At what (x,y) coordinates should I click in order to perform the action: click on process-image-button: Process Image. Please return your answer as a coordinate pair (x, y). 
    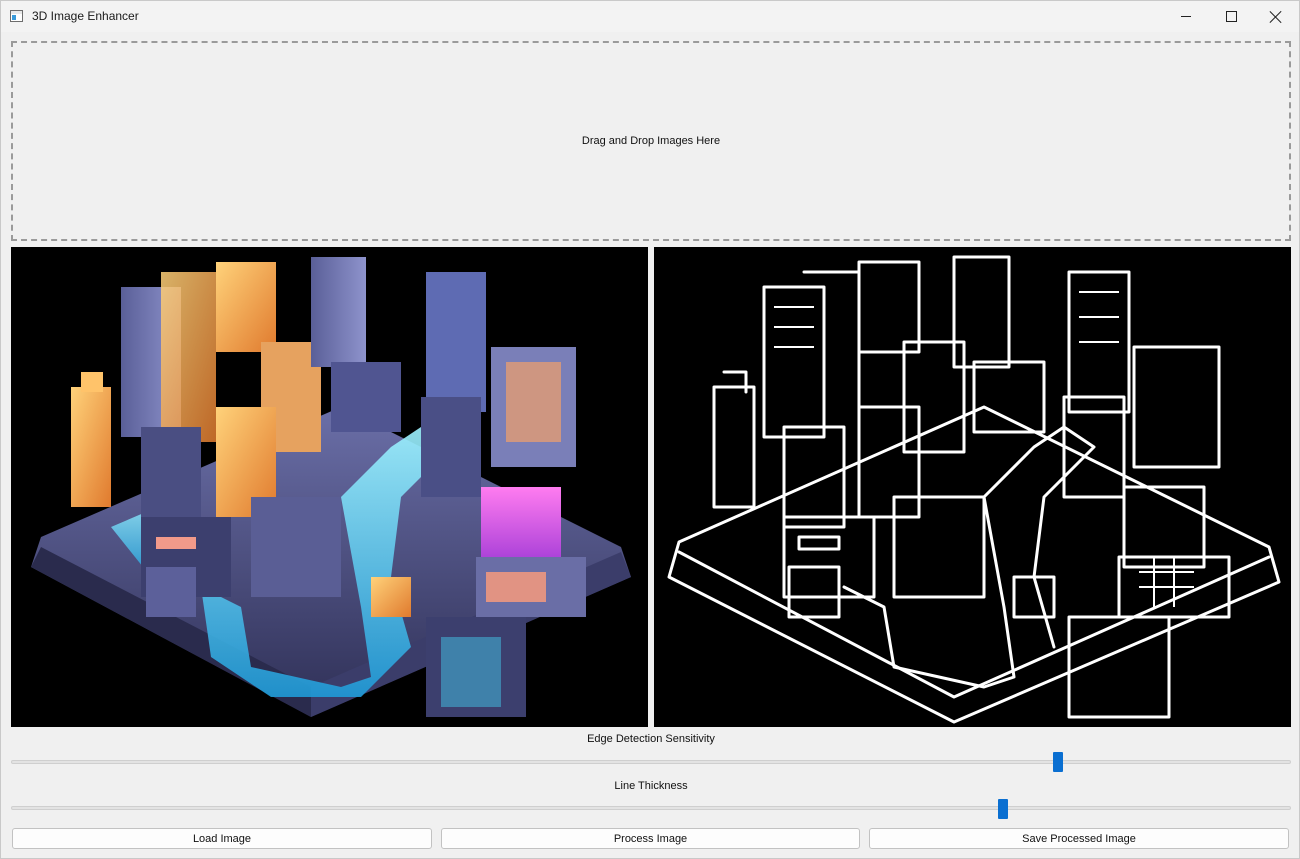
    Looking at the image, I should click on (650, 838).